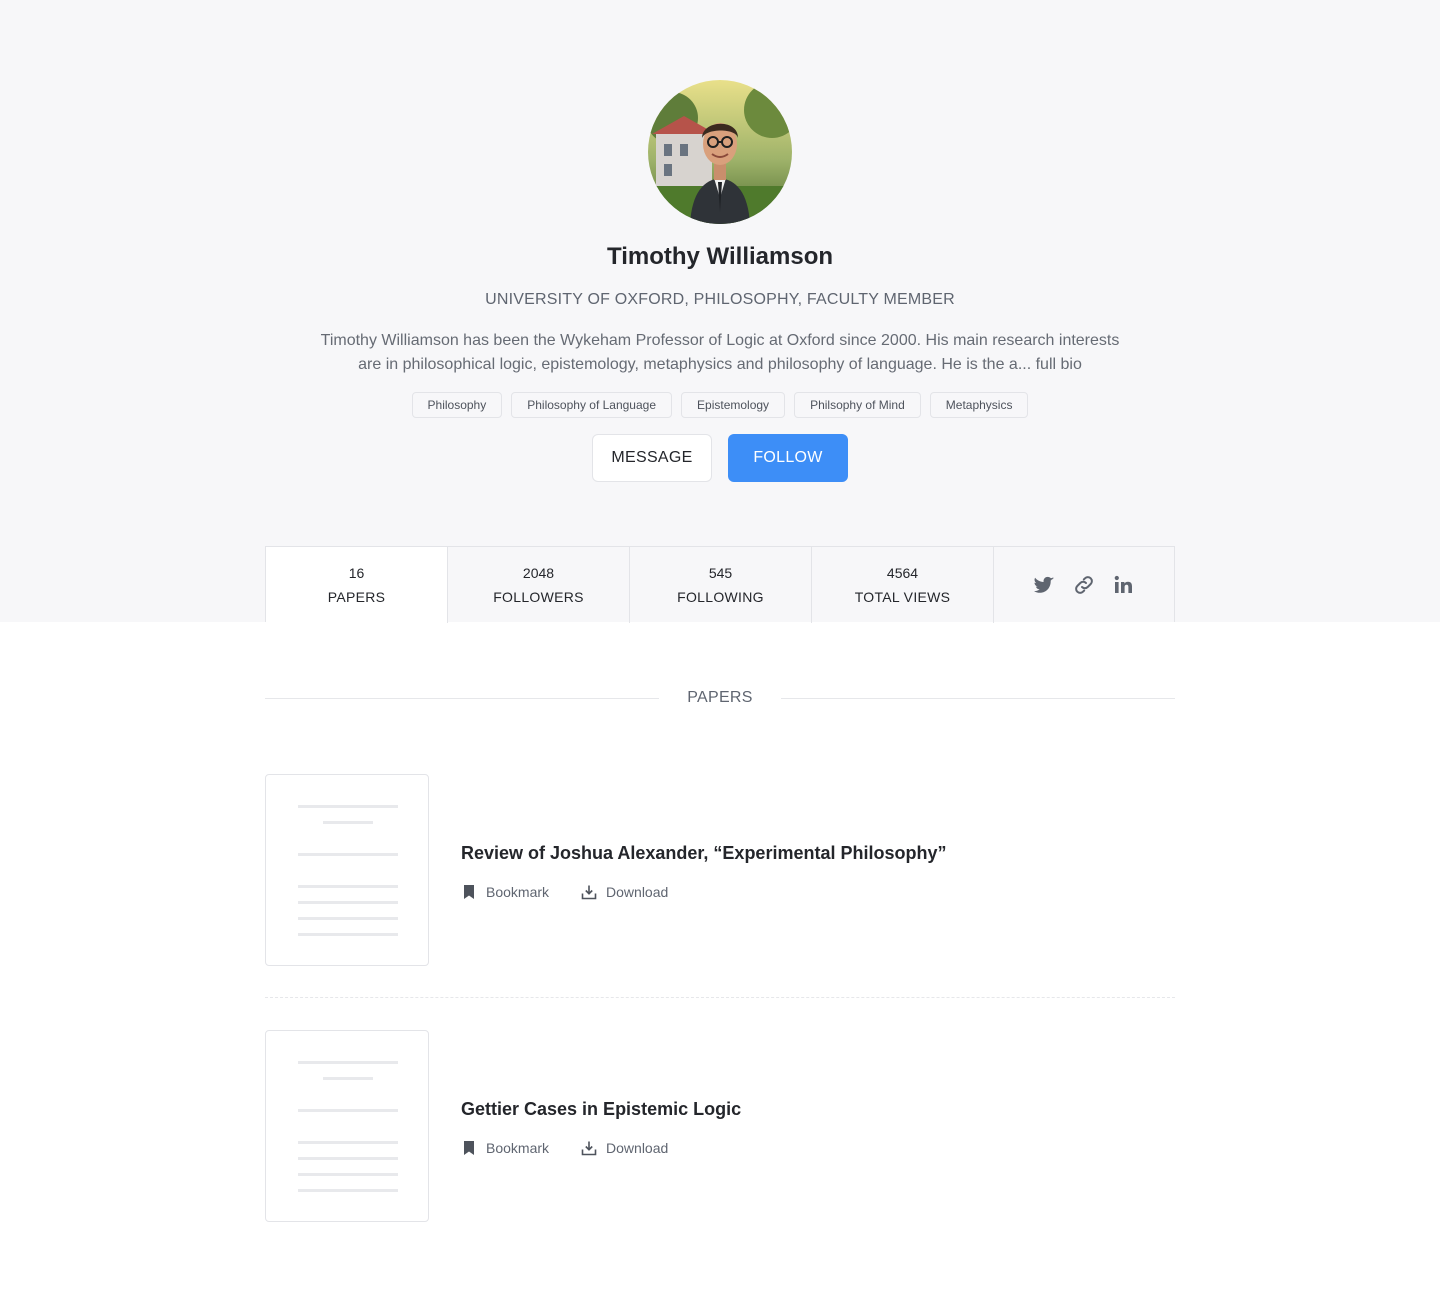 The image size is (1440, 1303). Describe the element at coordinates (357, 585) in the screenshot. I see `stat-papers: 16 PAPERS` at that location.